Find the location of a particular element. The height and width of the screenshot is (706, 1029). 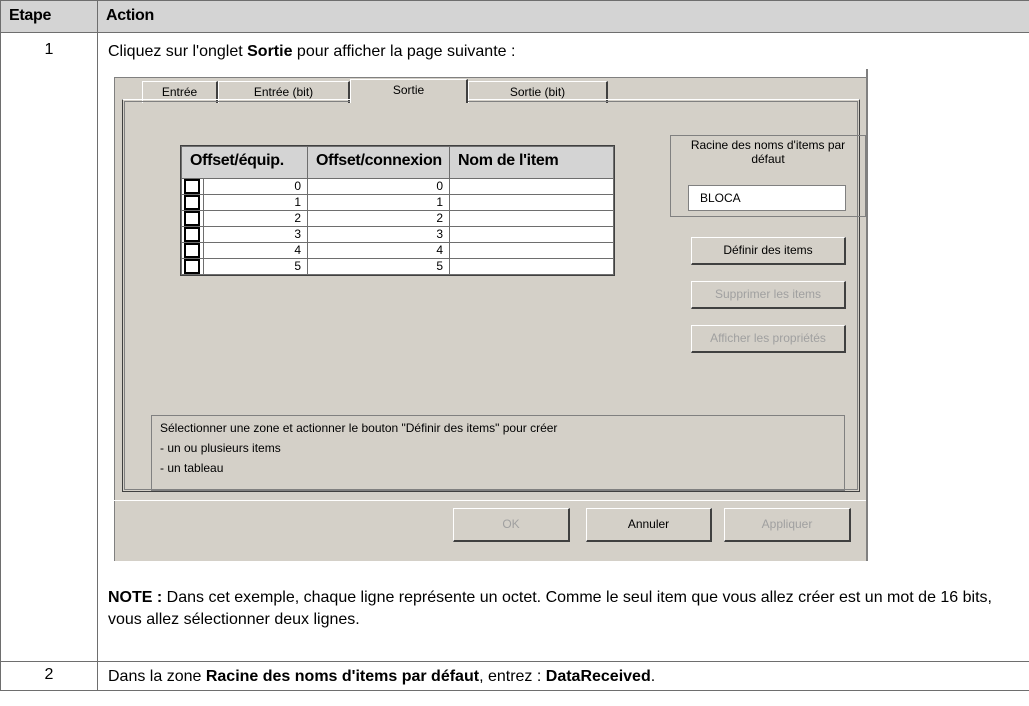

show-properties-button: Afficher les propriétés is located at coordinates (768, 339).